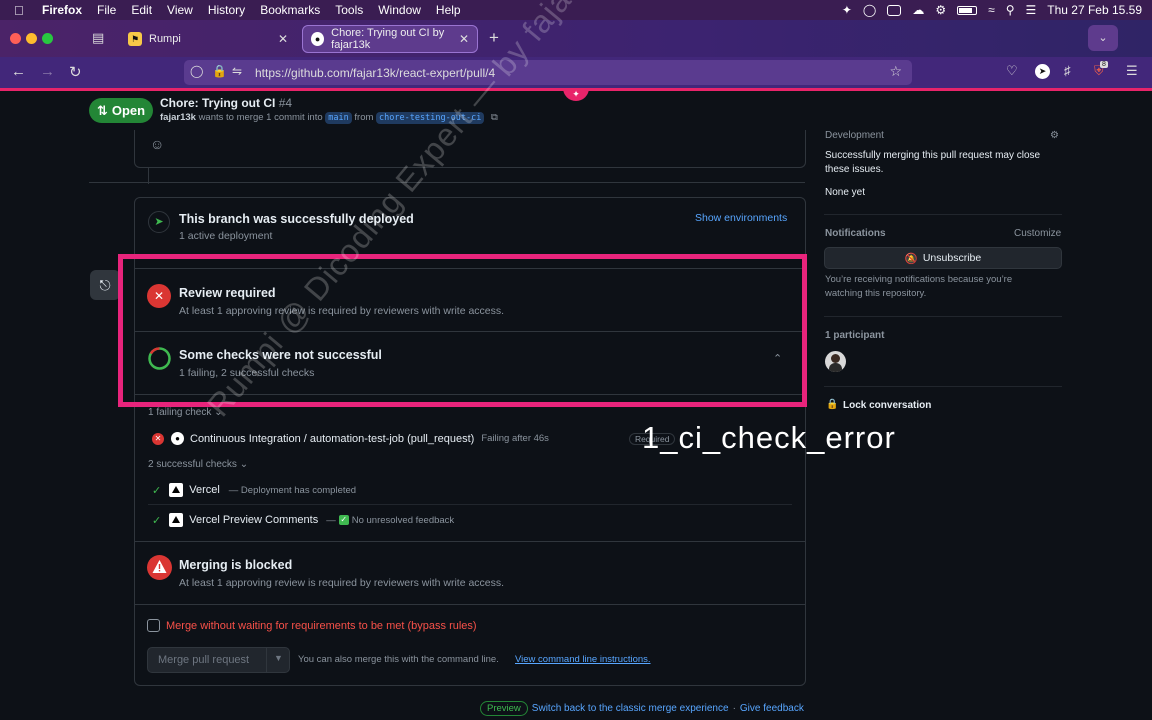 The width and height of the screenshot is (1152, 720). What do you see at coordinates (296, 219) in the screenshot?
I see `deployment-title: This branch was successfully deployed` at bounding box center [296, 219].